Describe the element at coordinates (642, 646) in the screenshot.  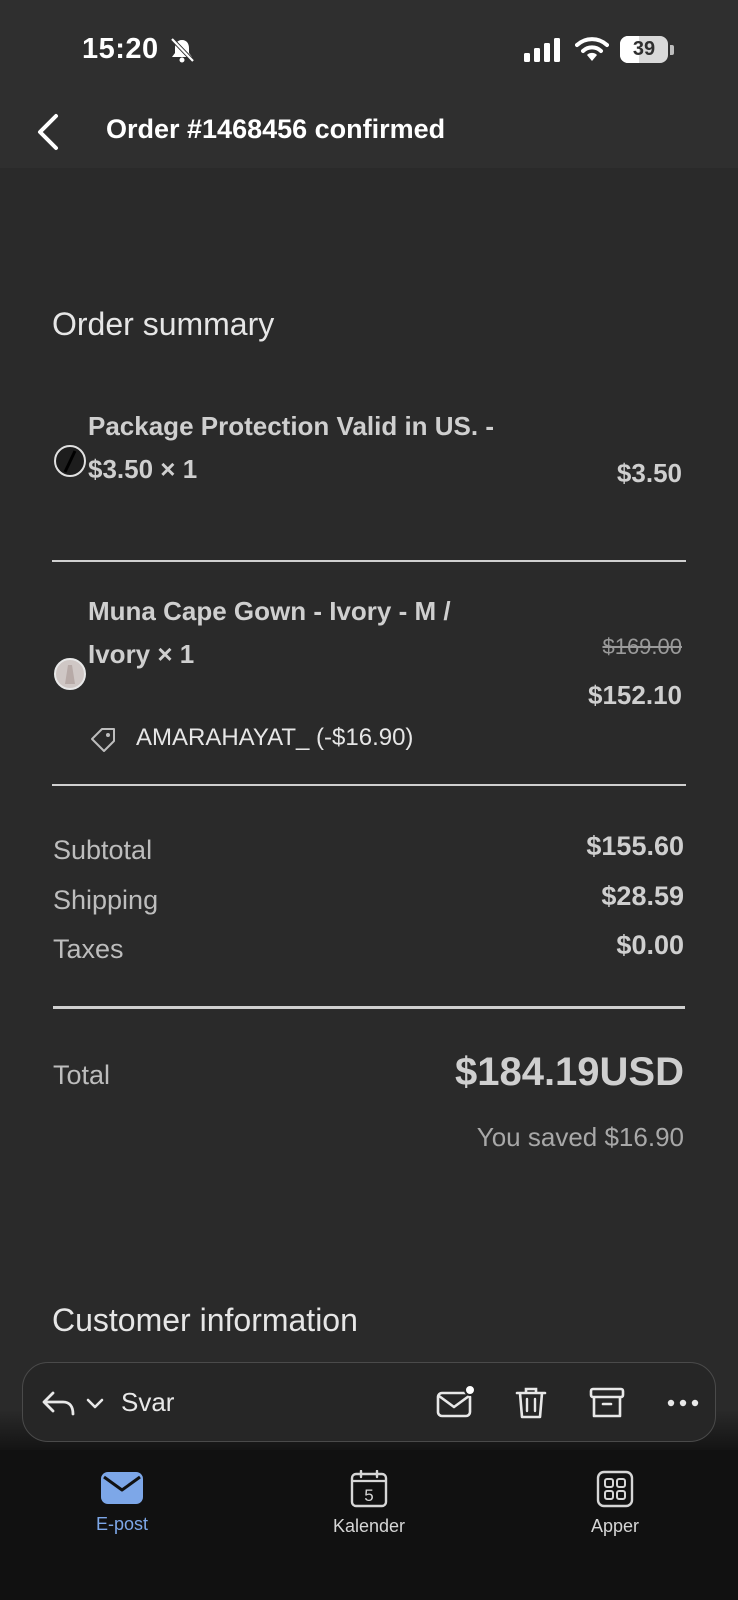
I see `original-price: $169.00` at that location.